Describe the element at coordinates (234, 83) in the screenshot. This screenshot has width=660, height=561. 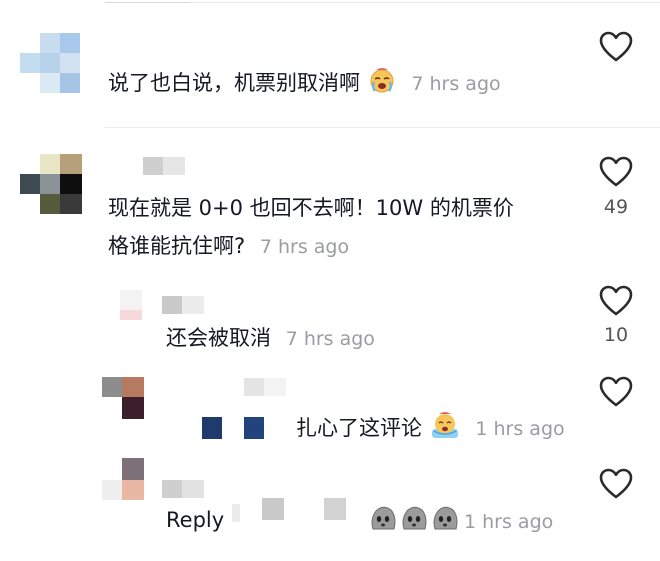
I see `comment-body: 说了也白说，机票别取消啊` at that location.